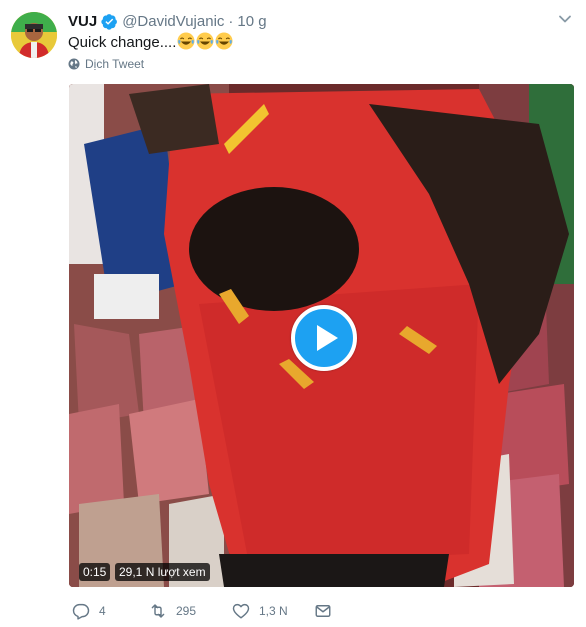  I want to click on like-count: 1,3 N, so click(273, 611).